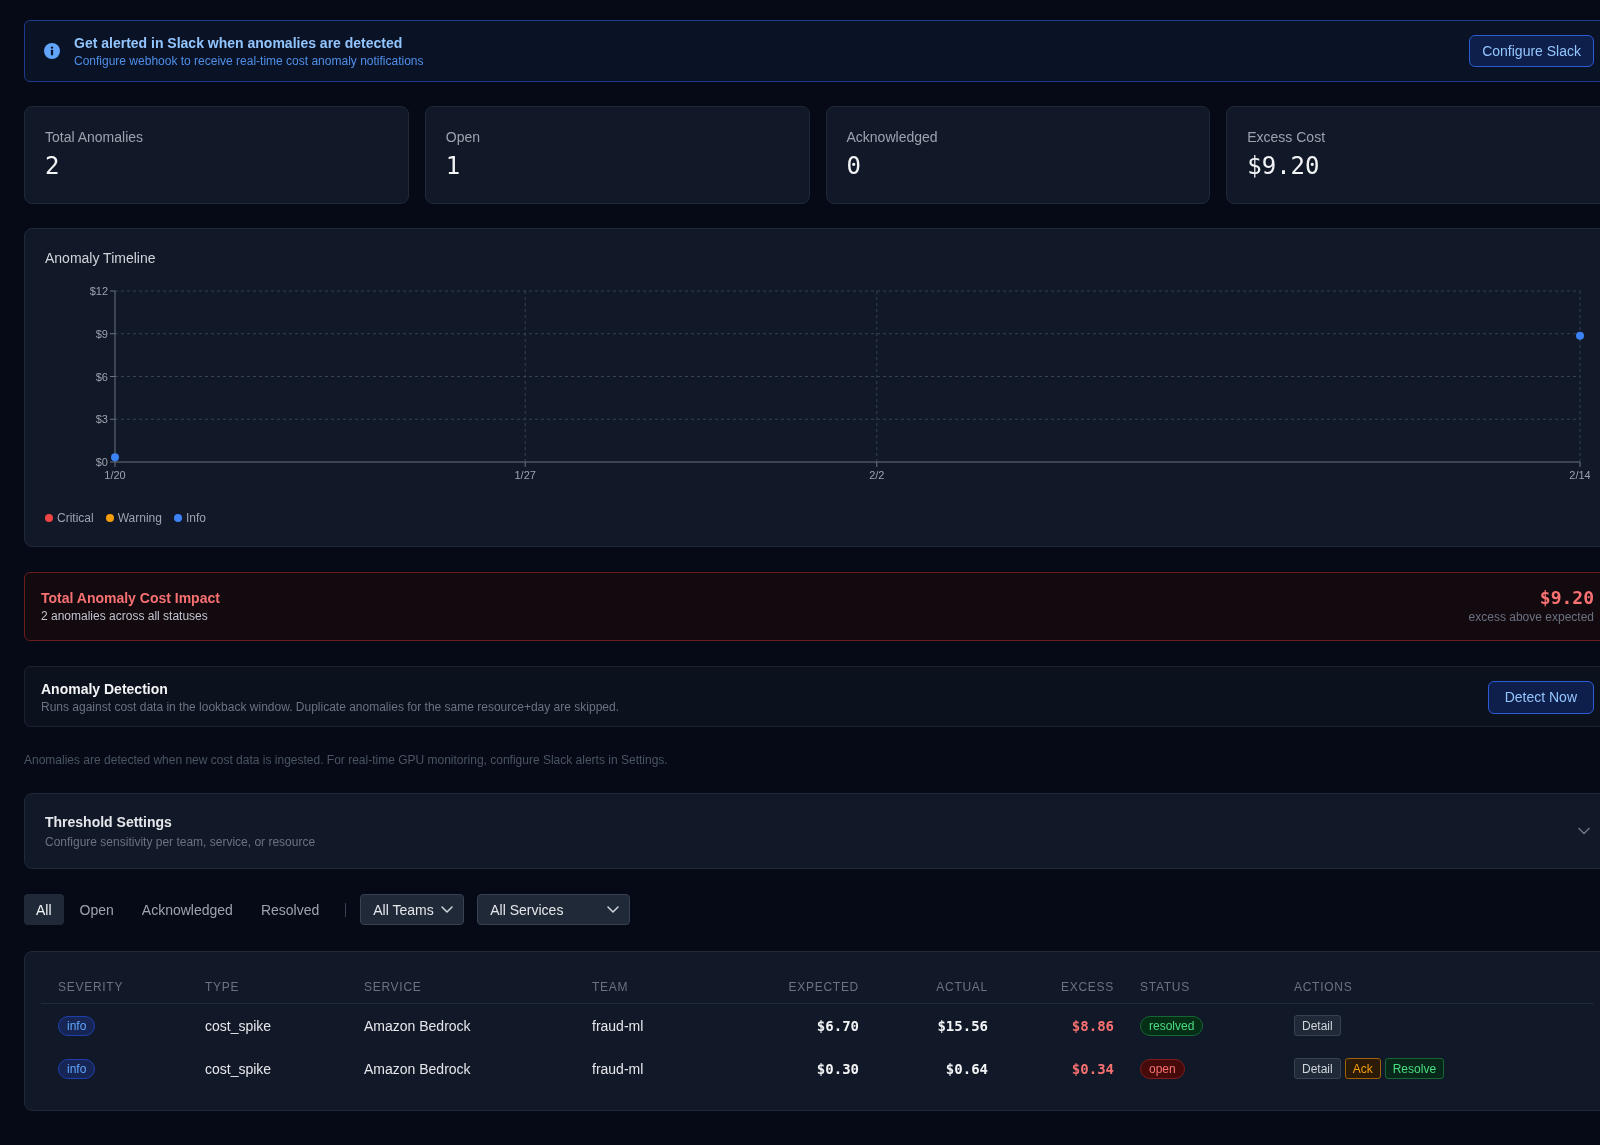 The width and height of the screenshot is (1600, 1145). What do you see at coordinates (962, 1025) in the screenshot?
I see `table-cell: $15.56` at bounding box center [962, 1025].